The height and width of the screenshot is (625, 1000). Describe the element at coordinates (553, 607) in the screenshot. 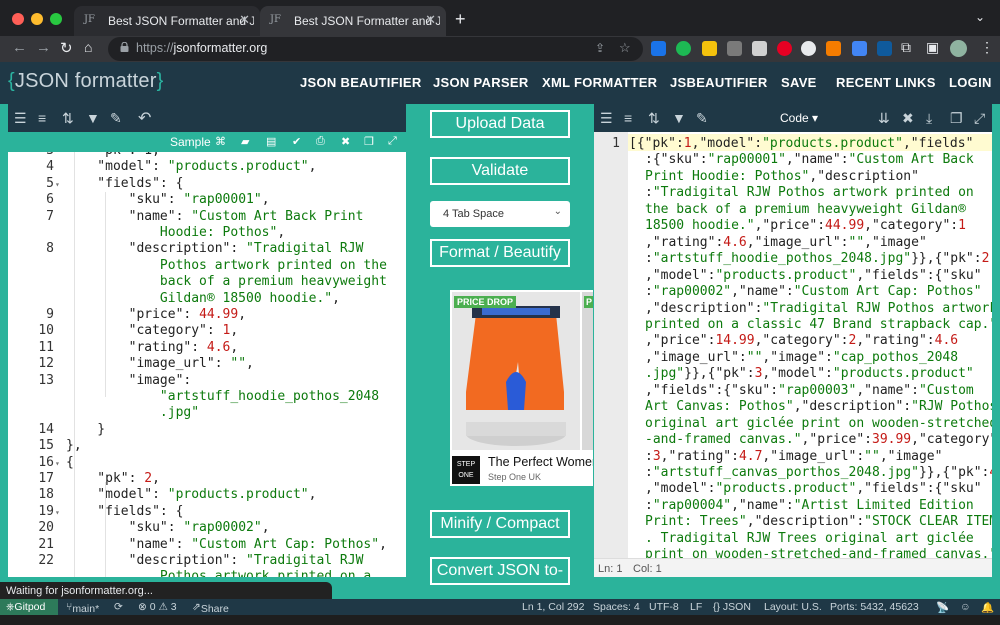

I see `cursor-position: Ln 1, Col 292` at that location.